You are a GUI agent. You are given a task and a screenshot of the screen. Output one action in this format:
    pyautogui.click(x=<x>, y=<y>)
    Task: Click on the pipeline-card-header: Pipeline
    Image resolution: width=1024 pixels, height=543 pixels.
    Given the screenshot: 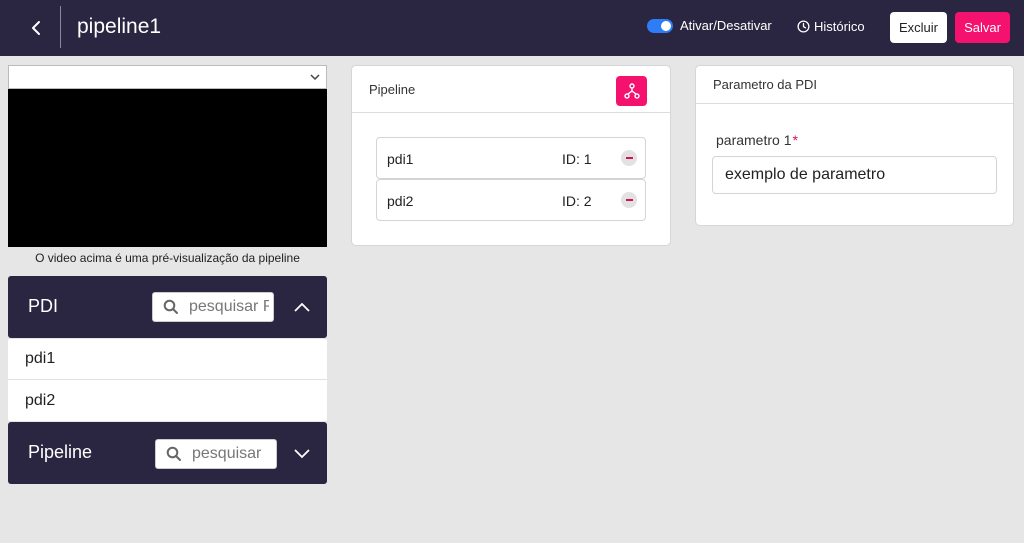 What is the action you would take?
    pyautogui.click(x=511, y=89)
    